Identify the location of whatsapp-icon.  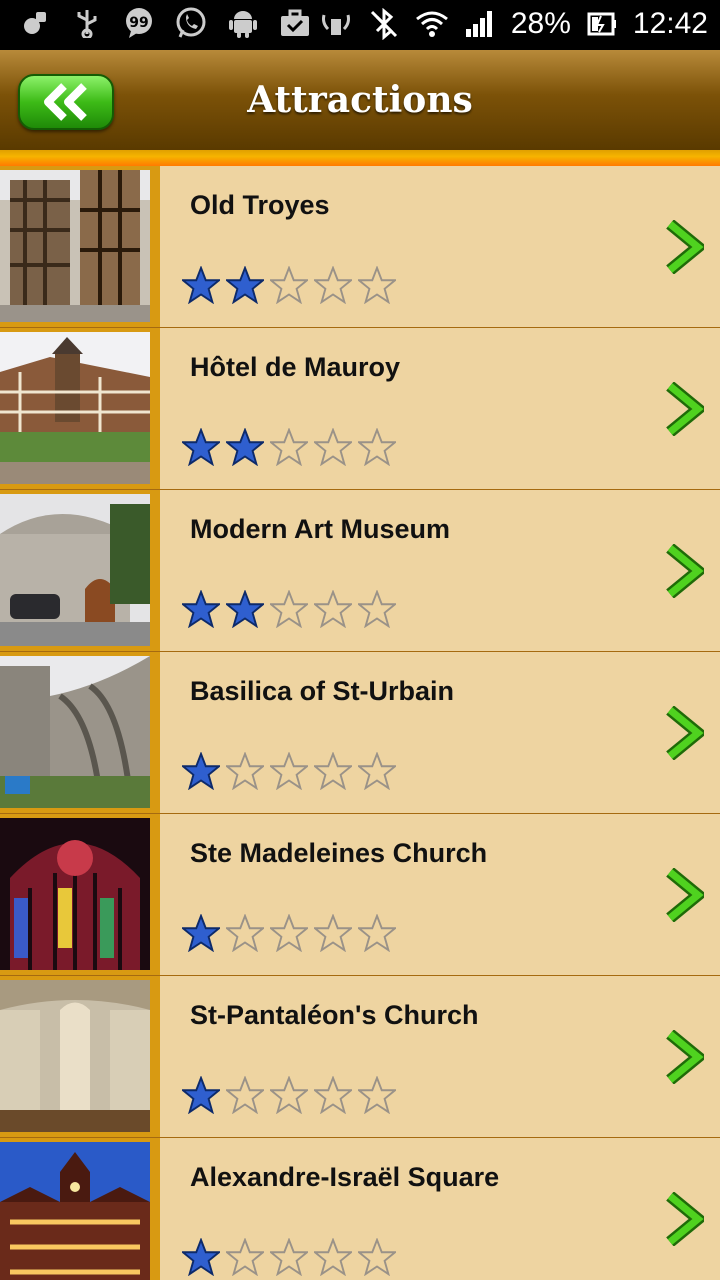
(191, 23).